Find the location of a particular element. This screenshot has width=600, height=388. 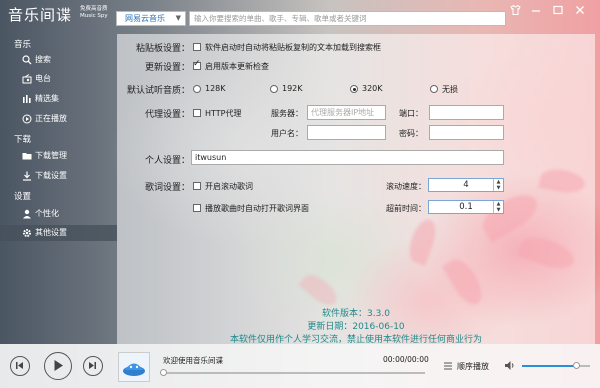

sidebar-item-label: 下载管理 is located at coordinates (51, 155).